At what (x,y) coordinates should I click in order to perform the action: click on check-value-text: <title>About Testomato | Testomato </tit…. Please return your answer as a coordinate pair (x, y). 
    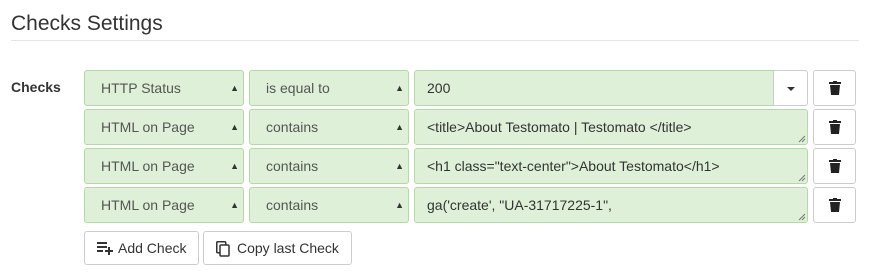
    Looking at the image, I should click on (559, 127).